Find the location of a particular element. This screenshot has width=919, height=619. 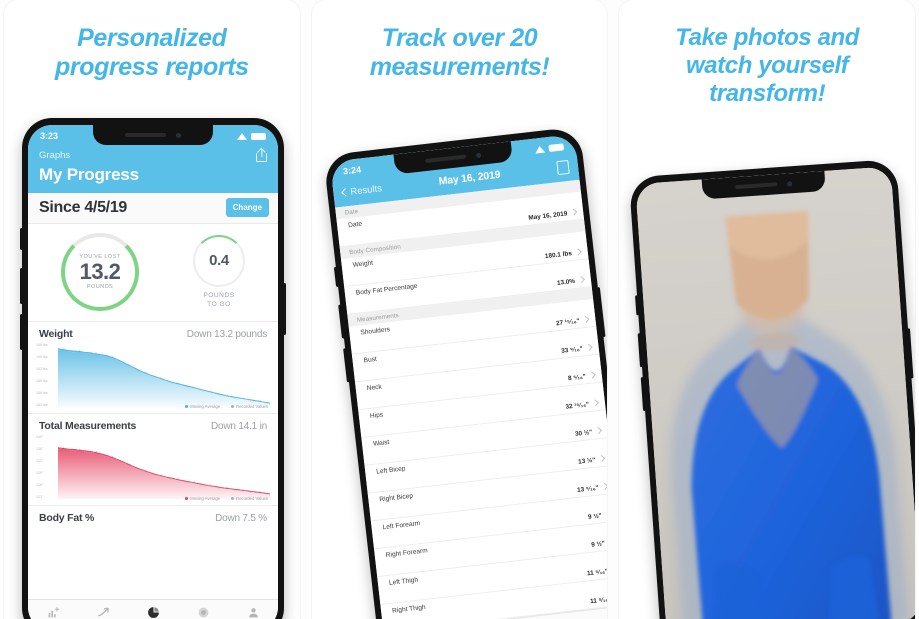

change-button: Change is located at coordinates (247, 207).